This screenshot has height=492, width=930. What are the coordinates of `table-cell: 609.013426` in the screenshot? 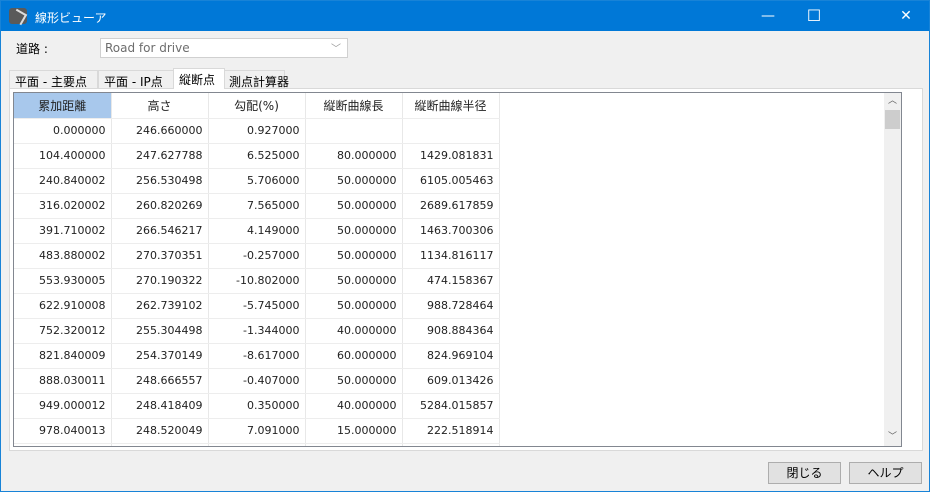 It's located at (451, 381).